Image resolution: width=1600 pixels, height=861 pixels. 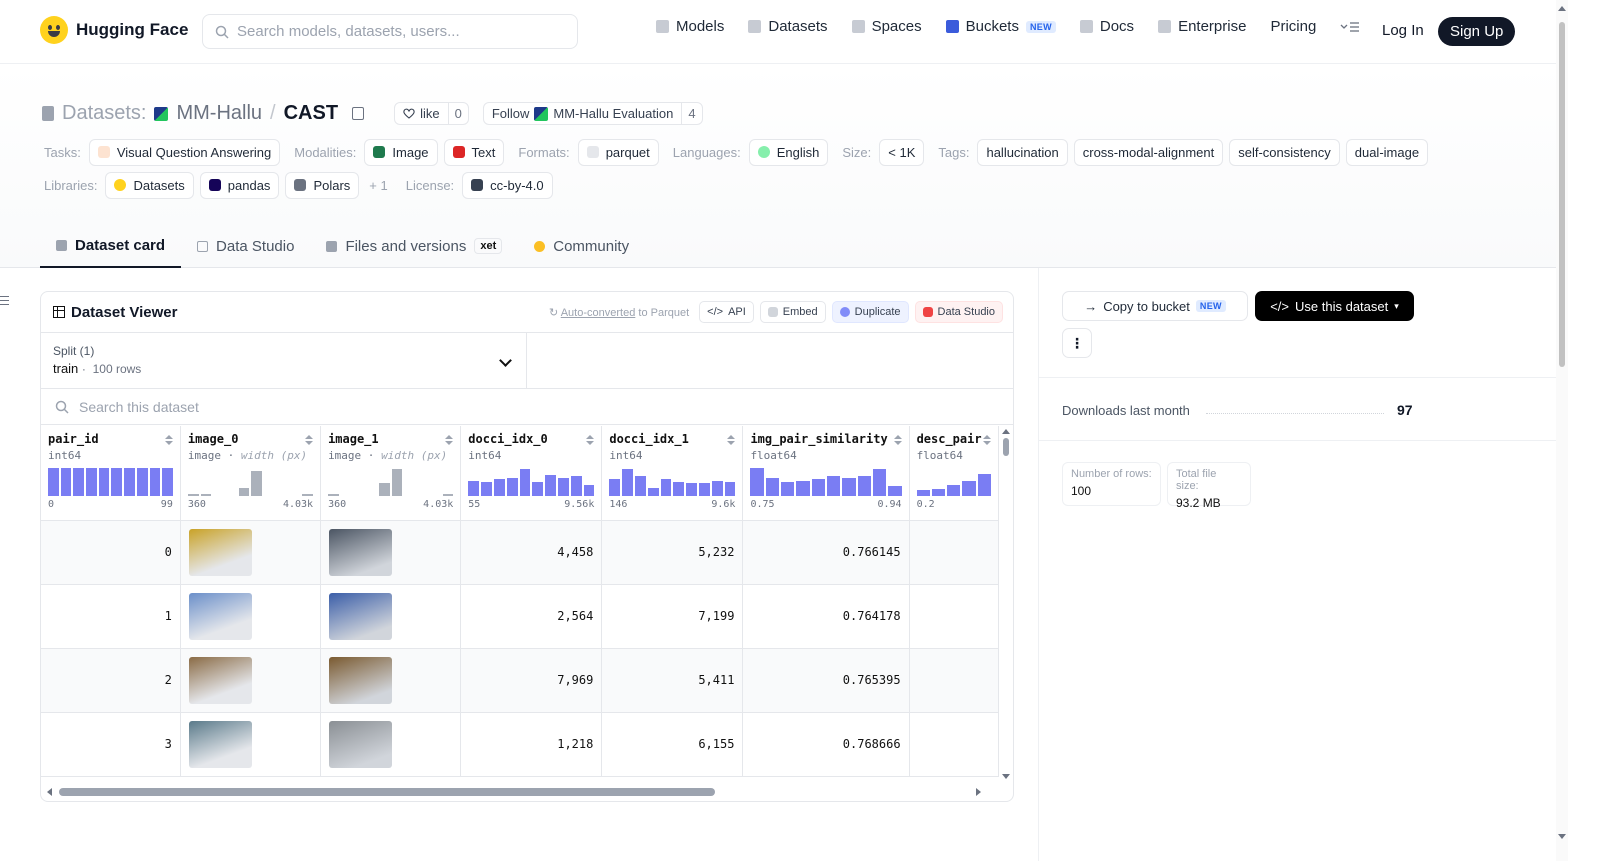 What do you see at coordinates (1293, 26) in the screenshot?
I see `nav-pricing: Pricing` at bounding box center [1293, 26].